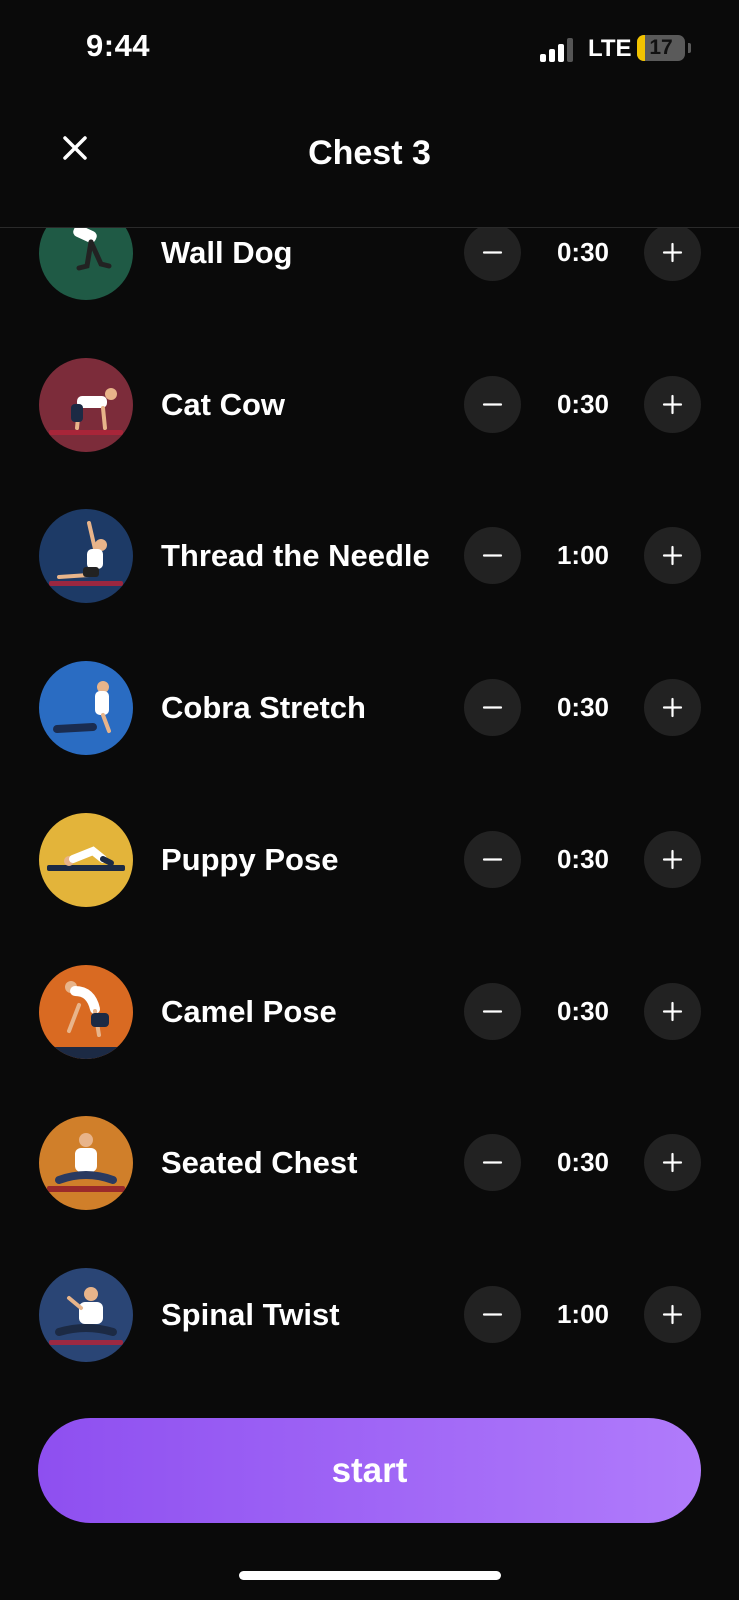 This screenshot has height=1600, width=739. Describe the element at coordinates (369, 50) in the screenshot. I see `status-bar: 9:44 LTE 17` at that location.